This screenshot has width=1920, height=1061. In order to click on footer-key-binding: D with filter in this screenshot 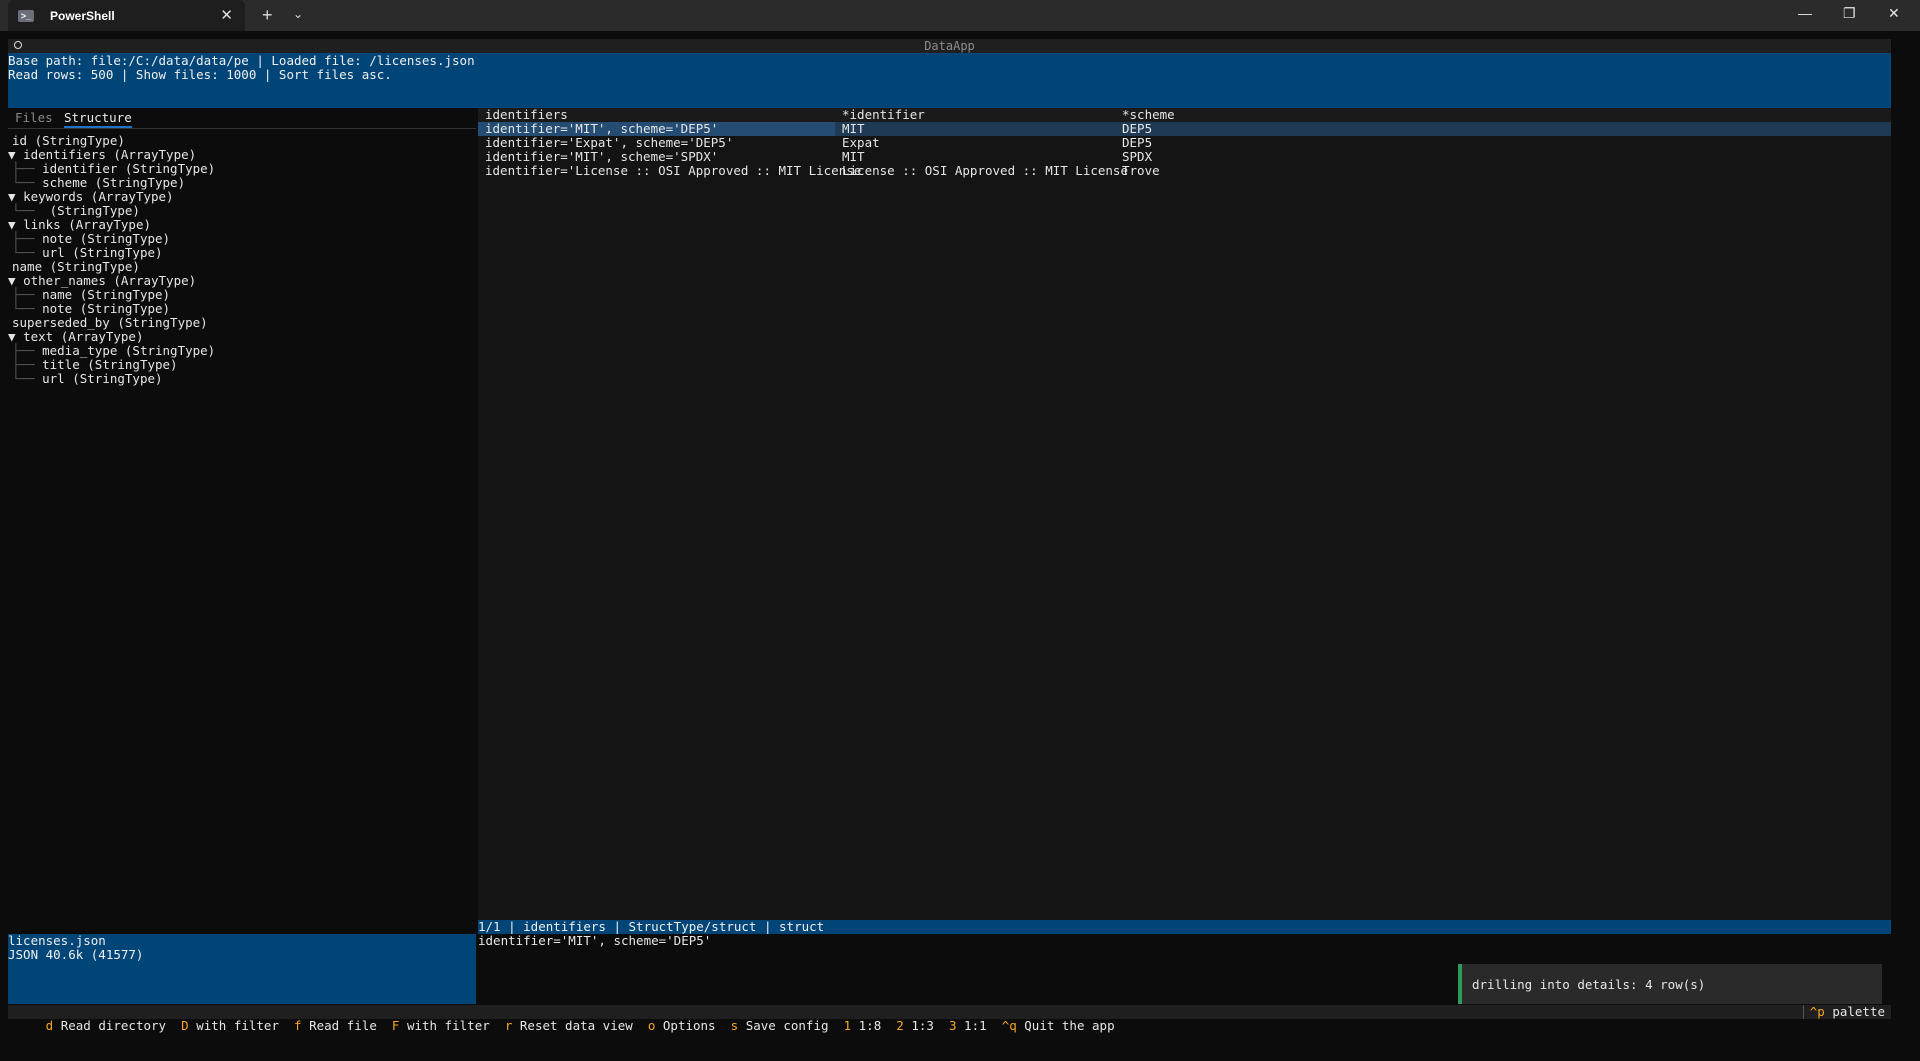, I will do `click(230, 1025)`.